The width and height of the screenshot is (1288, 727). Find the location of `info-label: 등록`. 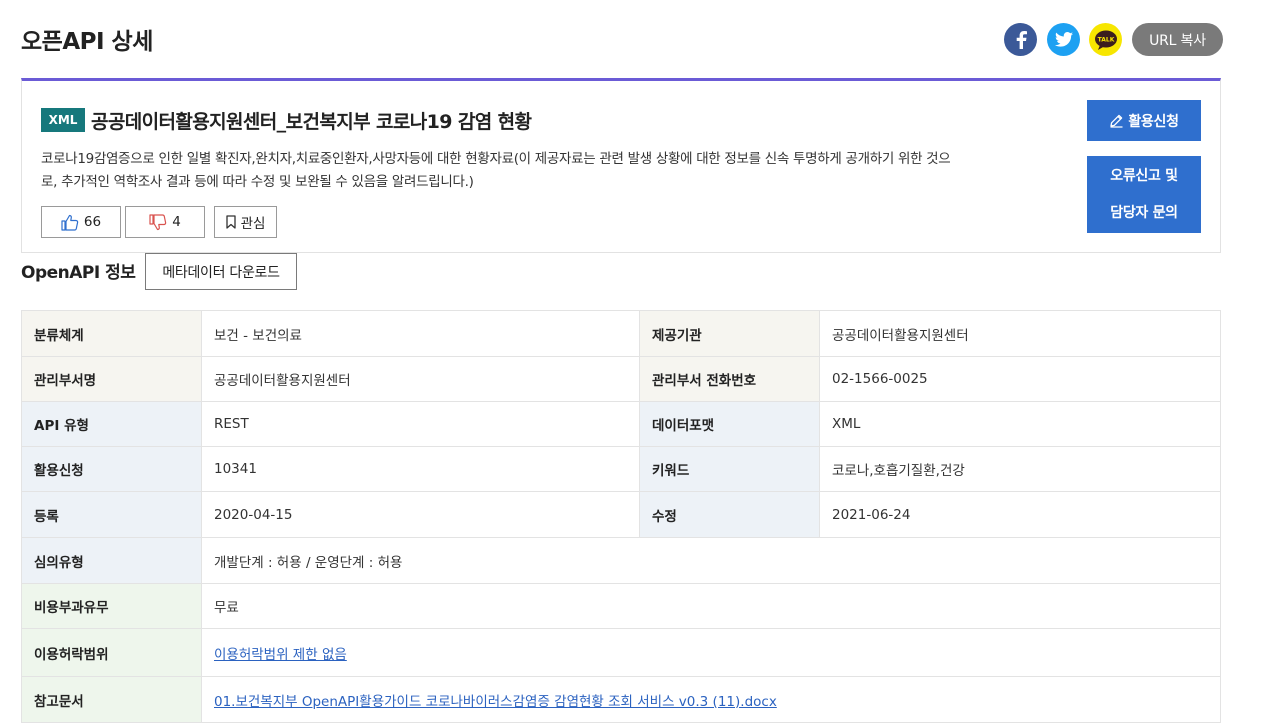

info-label: 등록 is located at coordinates (111, 514).